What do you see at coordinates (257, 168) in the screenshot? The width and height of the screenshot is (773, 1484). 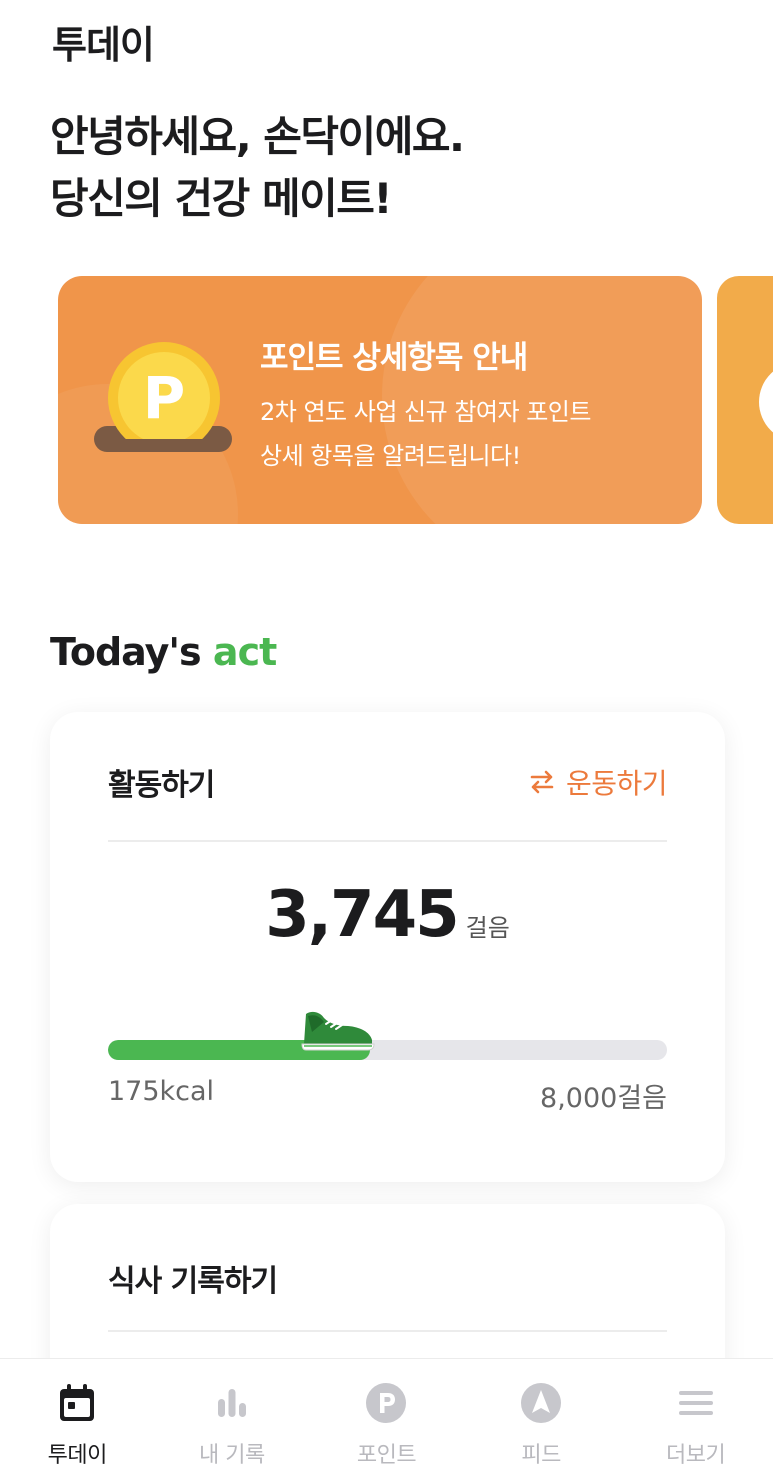 I see `greeting: 안녕하세요, 손닥이에요. 당신의 건강 메이트!` at bounding box center [257, 168].